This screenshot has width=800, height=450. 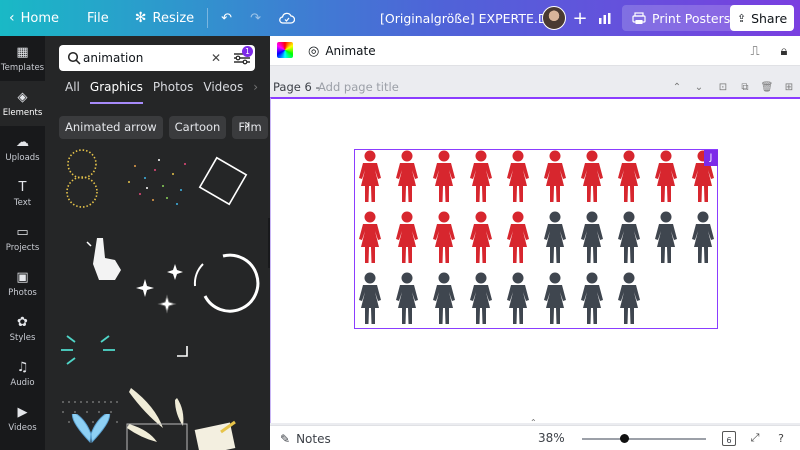 I want to click on delete-page-icon: 🗑︎, so click(x=767, y=87).